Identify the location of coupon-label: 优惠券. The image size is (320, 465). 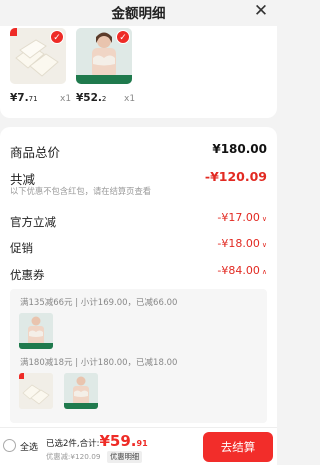
(27, 275).